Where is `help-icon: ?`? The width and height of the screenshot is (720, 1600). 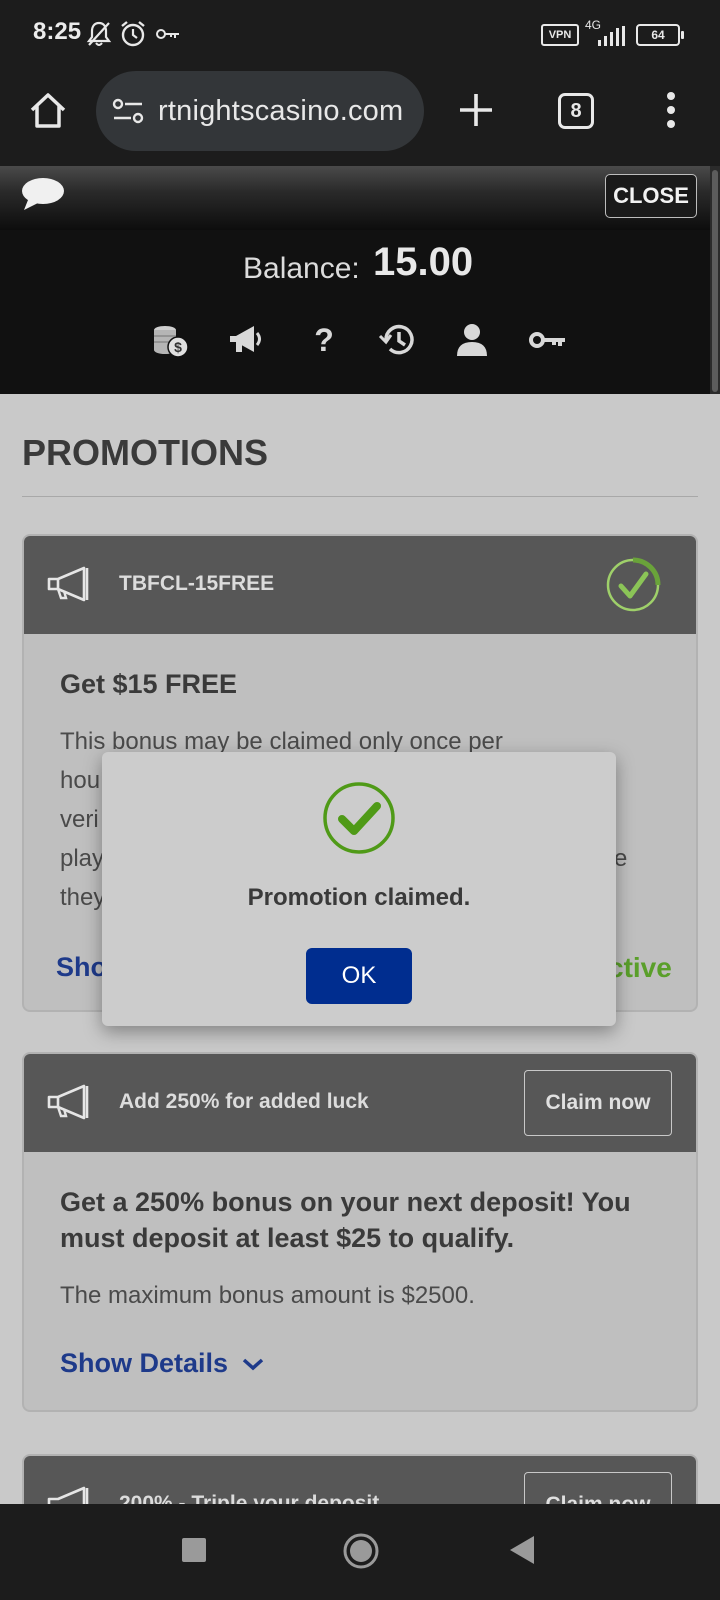
help-icon: ? is located at coordinates (324, 340).